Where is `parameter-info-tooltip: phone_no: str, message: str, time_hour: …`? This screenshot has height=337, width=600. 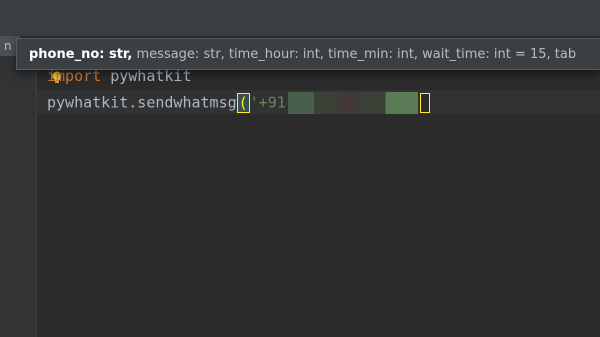 parameter-info-tooltip: phone_no: str, message: str, time_hour: … is located at coordinates (308, 54).